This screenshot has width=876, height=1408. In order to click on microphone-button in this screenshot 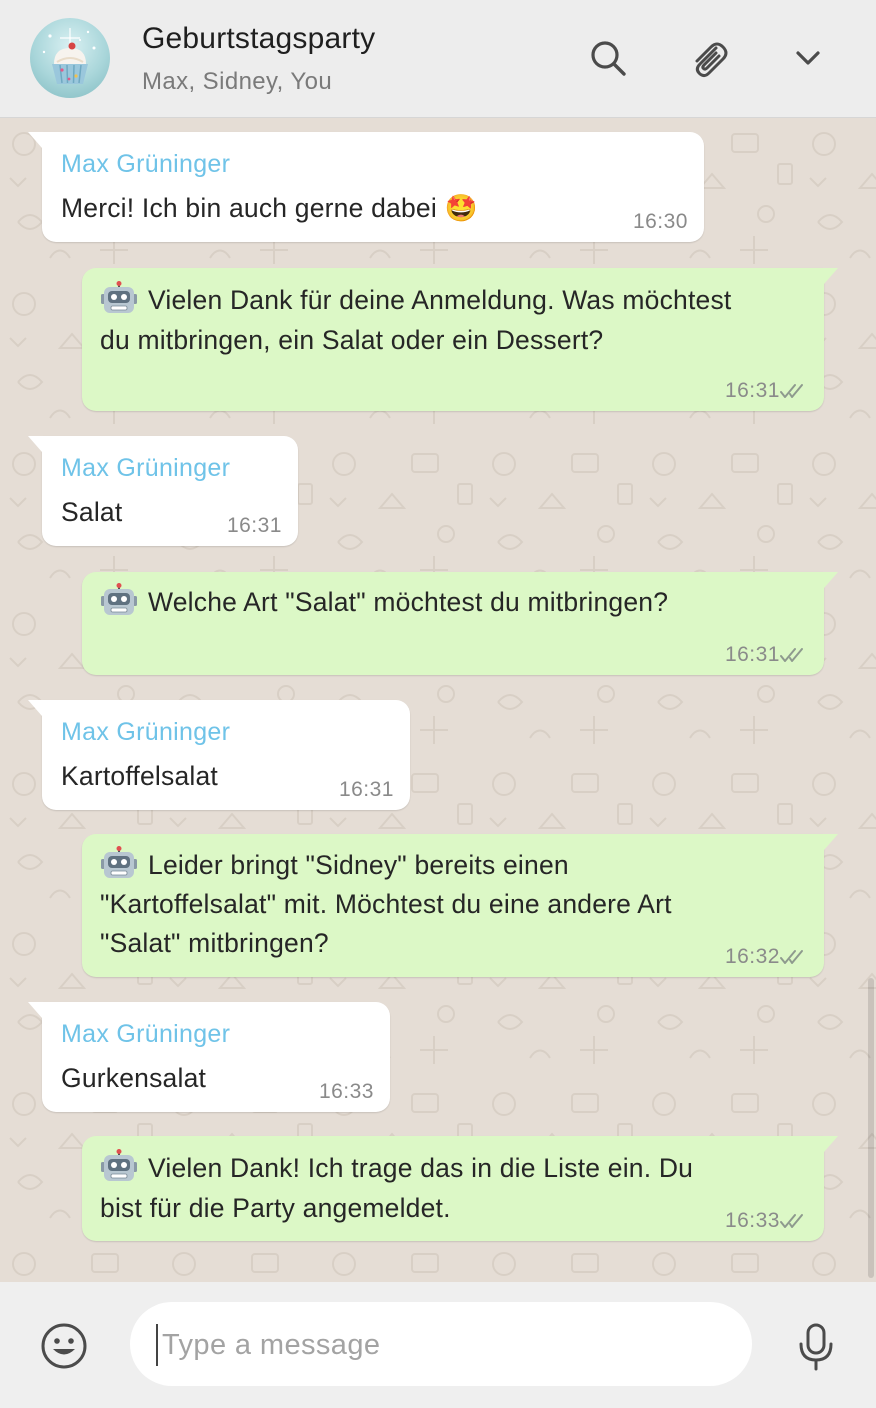, I will do `click(816, 1347)`.